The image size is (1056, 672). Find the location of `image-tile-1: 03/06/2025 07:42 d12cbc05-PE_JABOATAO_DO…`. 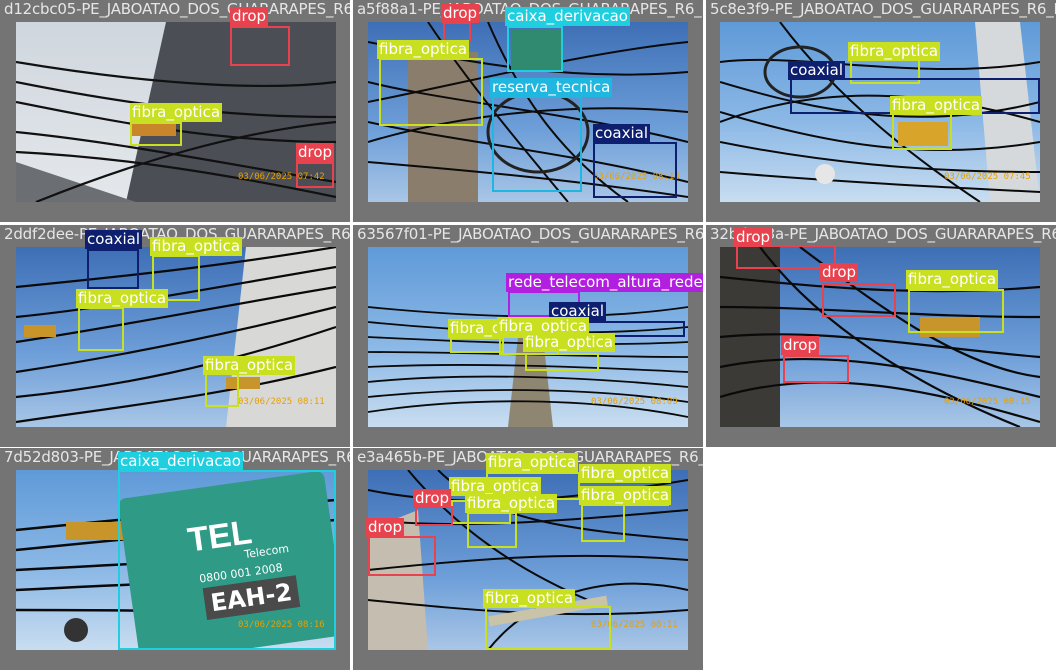

image-tile-1: 03/06/2025 07:42 d12cbc05-PE_JABOATAO_DO… is located at coordinates (175, 111).